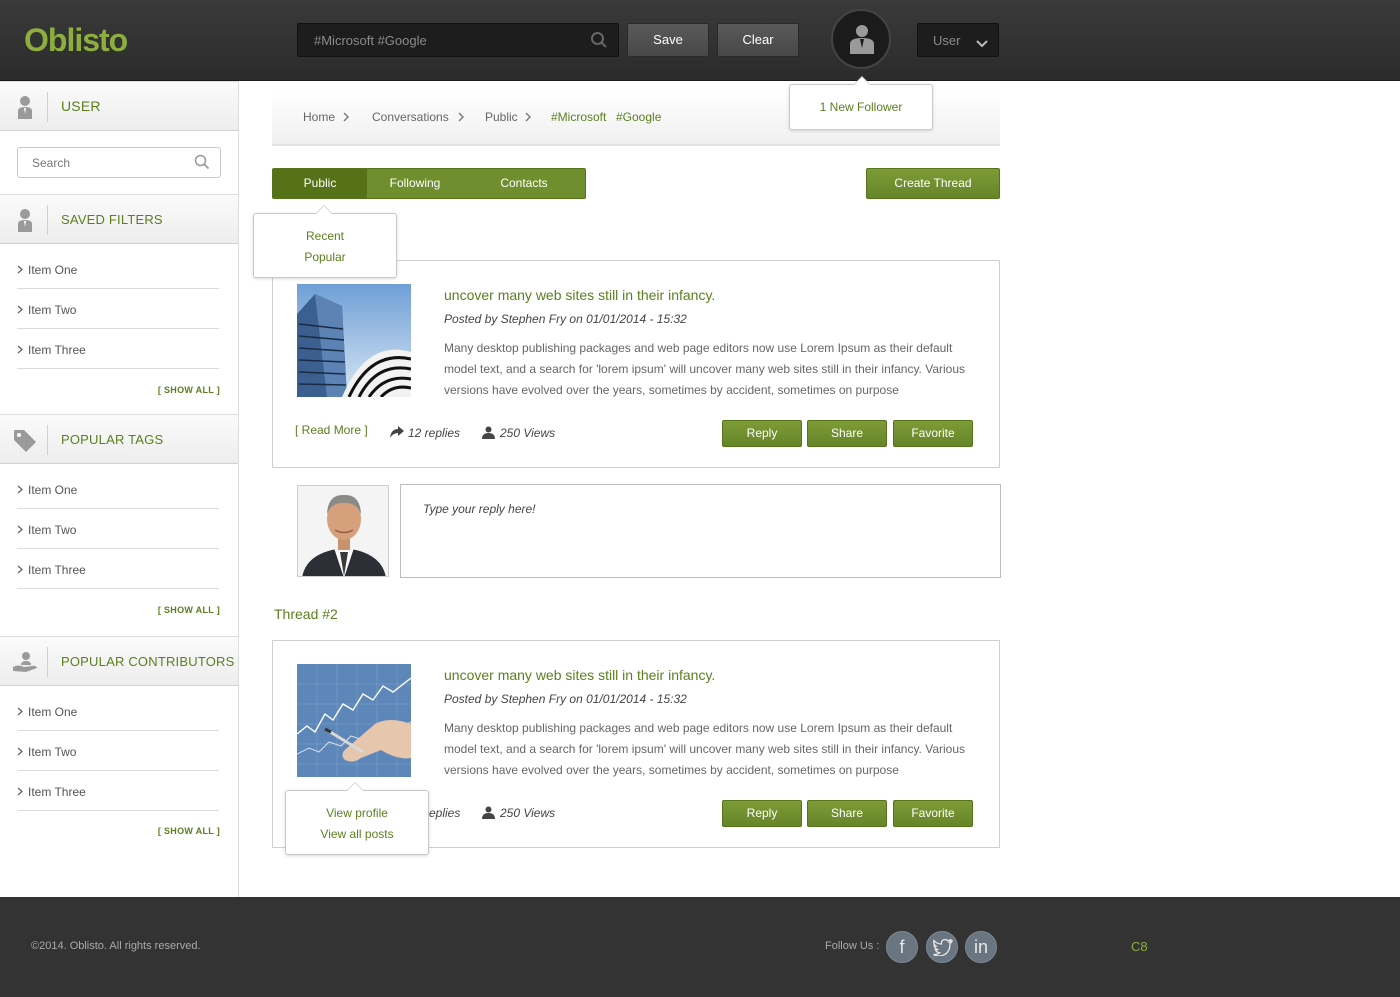  Describe the element at coordinates (81, 106) in the screenshot. I see `sidebar-user-title: USER` at that location.